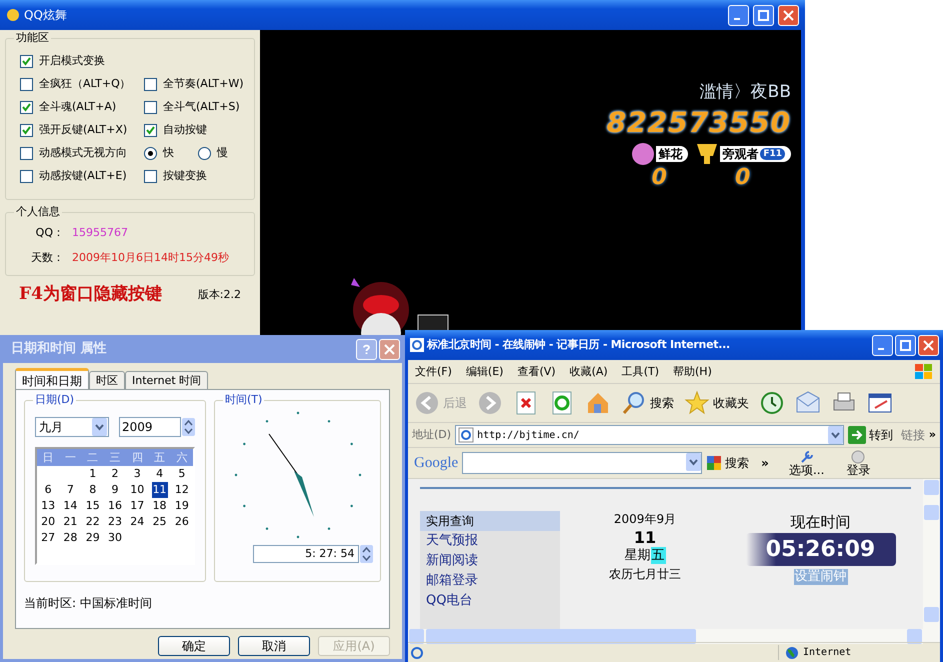 This screenshot has width=943, height=662. What do you see at coordinates (222, 153) in the screenshot?
I see `radio-label: 慢` at bounding box center [222, 153].